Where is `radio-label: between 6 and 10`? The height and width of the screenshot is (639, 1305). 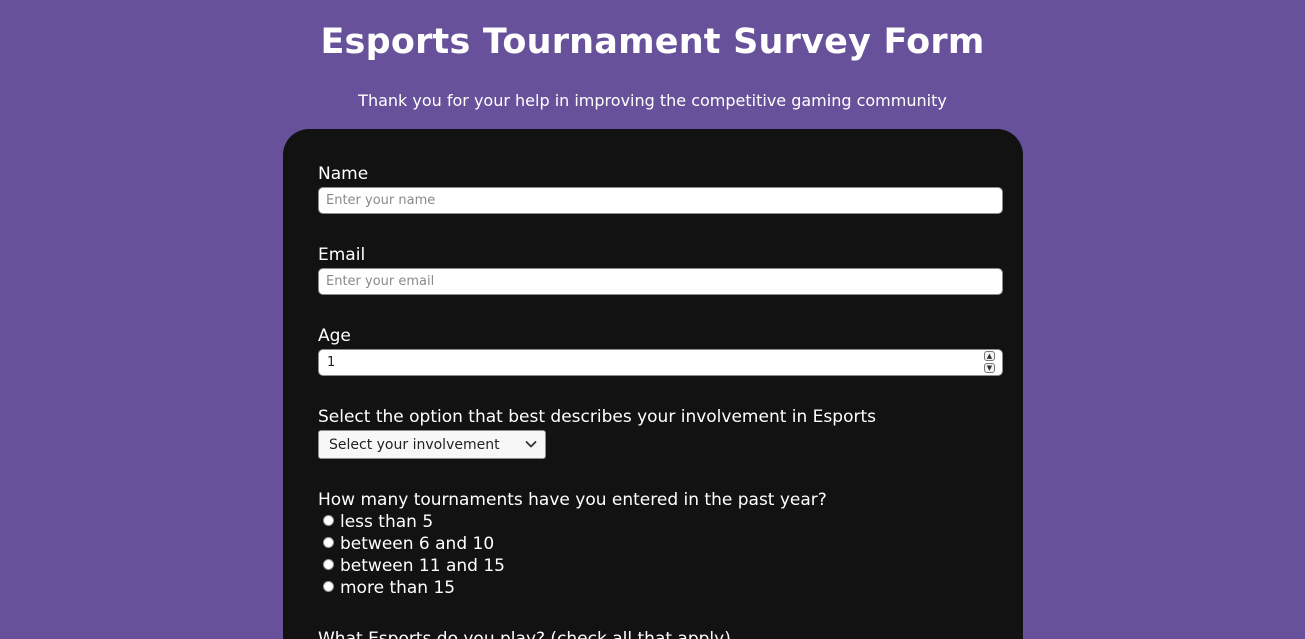 radio-label: between 6 and 10 is located at coordinates (417, 544).